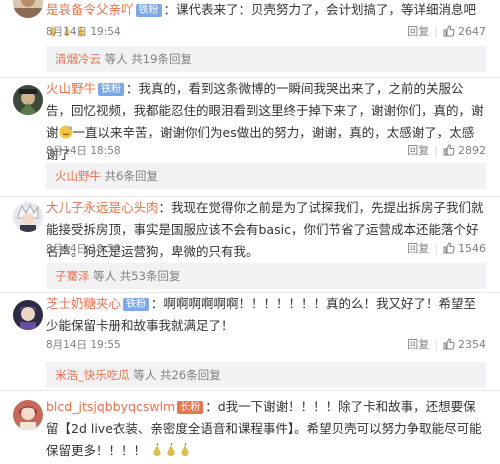 This screenshot has width=500, height=464. I want to click on like-count: 2647, so click(472, 31).